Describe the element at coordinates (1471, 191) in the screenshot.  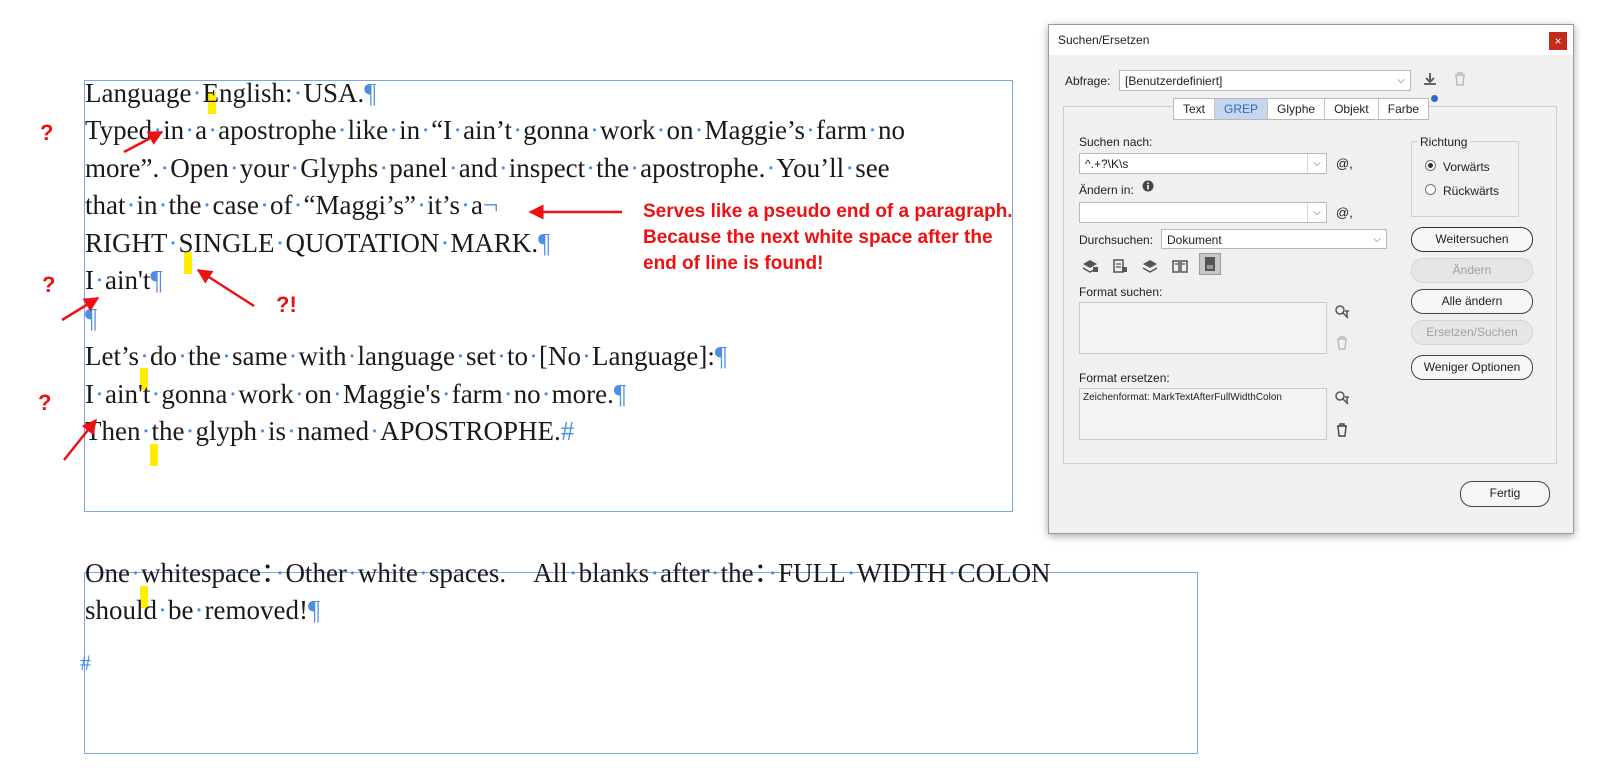
I see `radio-backward-label: Rückwärts` at that location.